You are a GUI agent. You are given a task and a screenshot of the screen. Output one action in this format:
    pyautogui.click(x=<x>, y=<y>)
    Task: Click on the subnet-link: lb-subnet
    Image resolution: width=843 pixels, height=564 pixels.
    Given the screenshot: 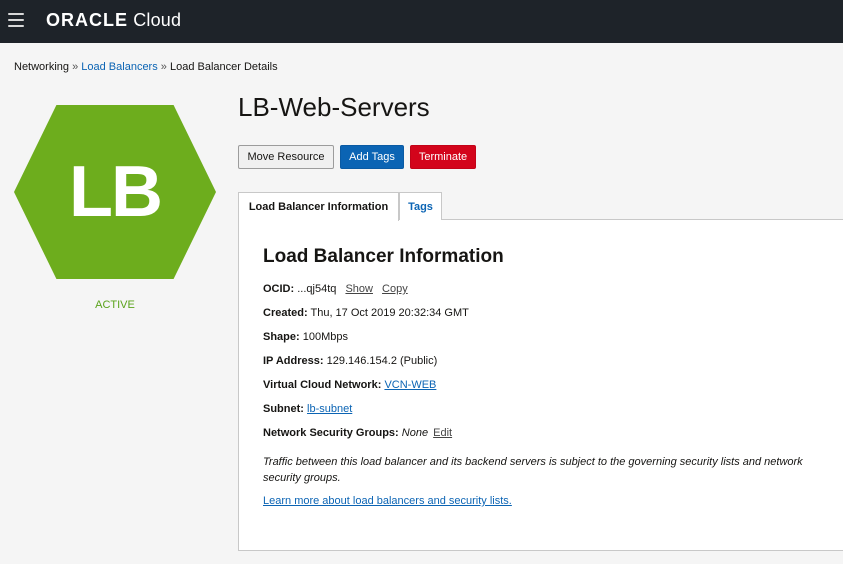 What is the action you would take?
    pyautogui.click(x=329, y=409)
    